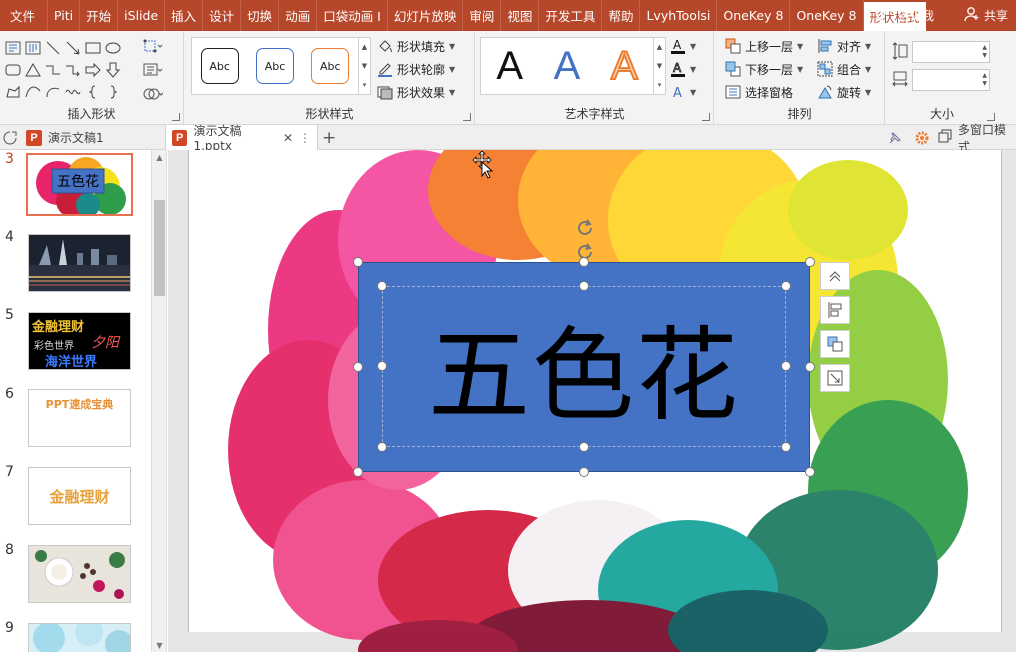 The height and width of the screenshot is (652, 1016). Describe the element at coordinates (298, 15) in the screenshot. I see `tab-animations: 动画` at that location.